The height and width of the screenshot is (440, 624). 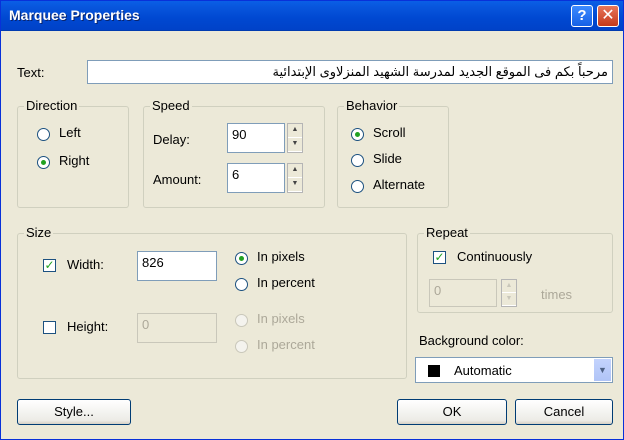 What do you see at coordinates (514, 370) in the screenshot?
I see `background-color-select: Automatic ▼` at bounding box center [514, 370].